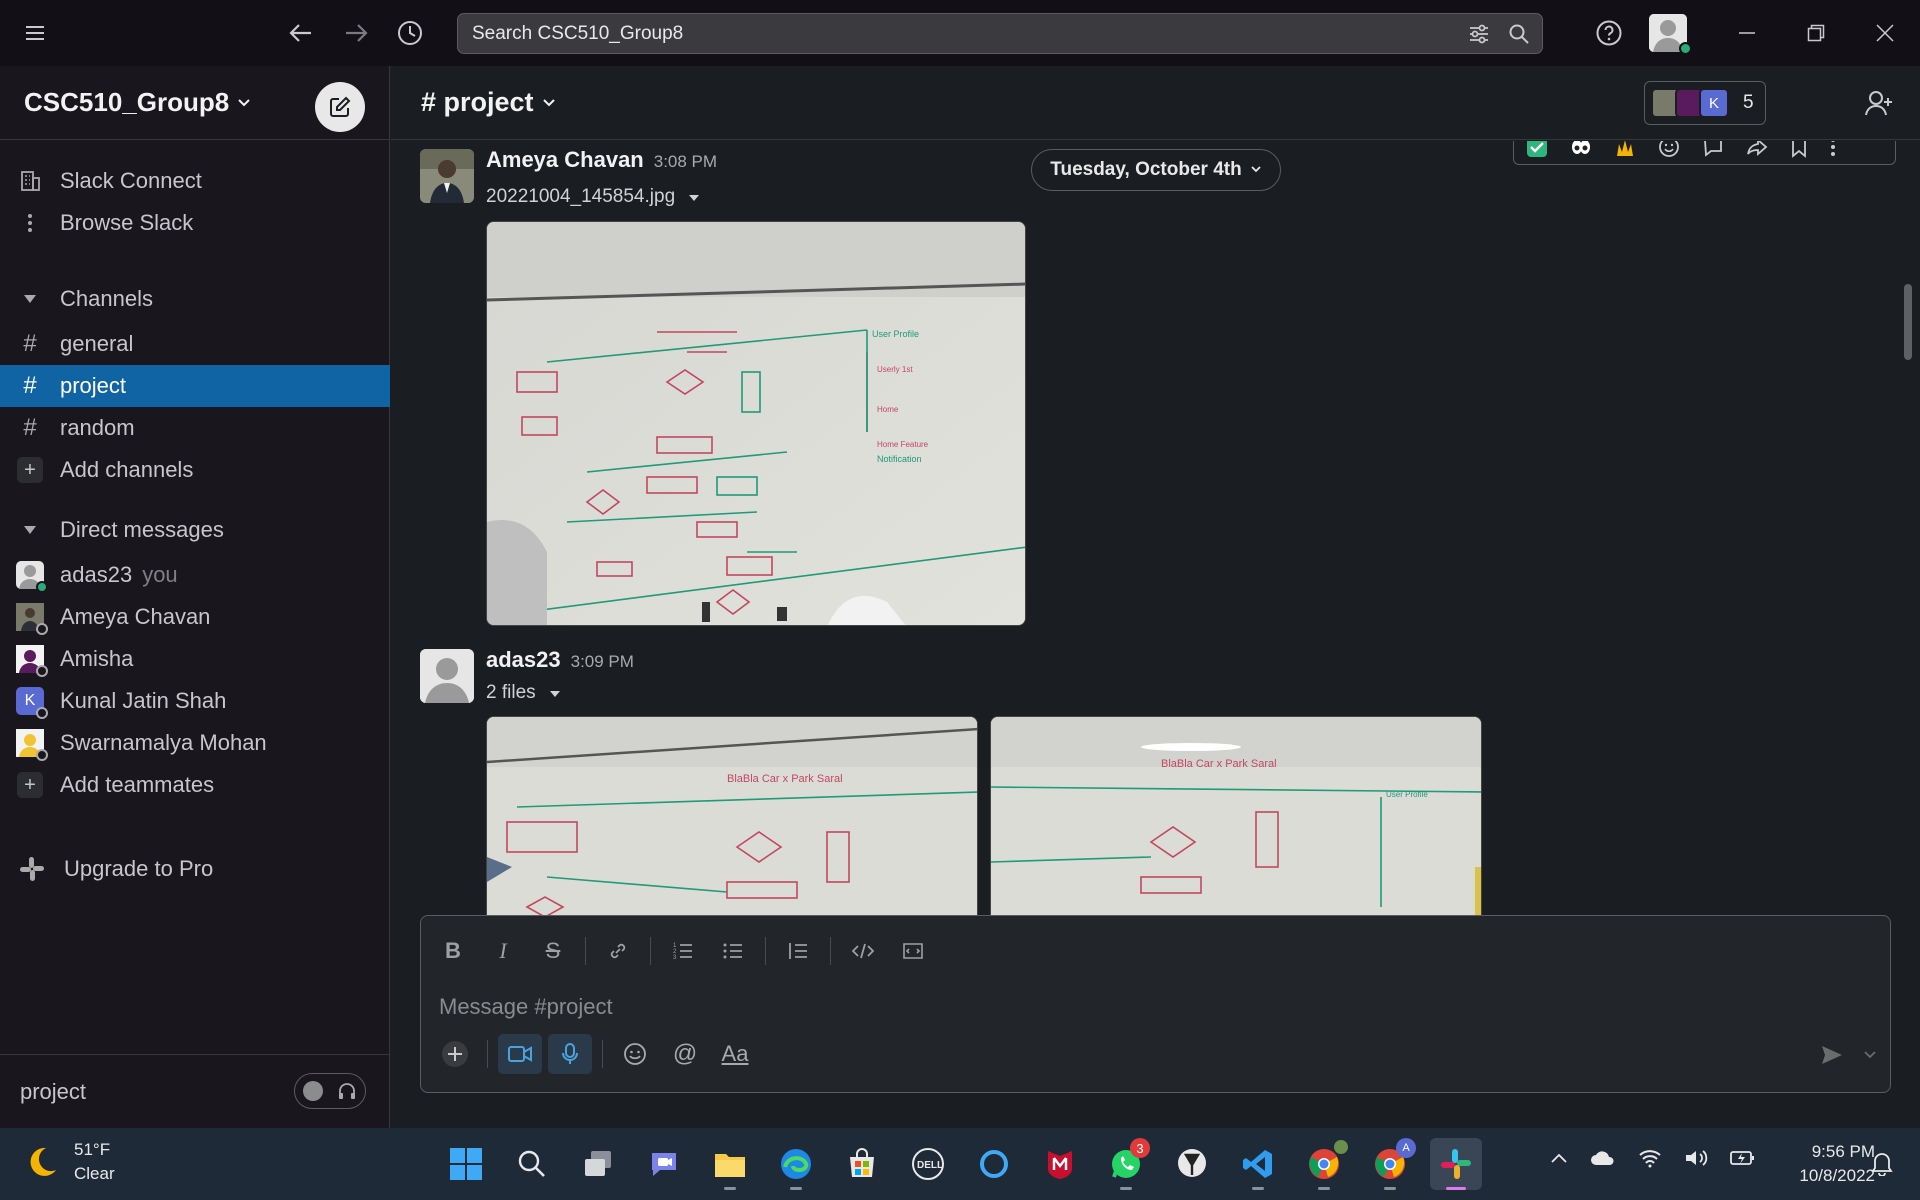 This screenshot has width=1920, height=1200. What do you see at coordinates (1609, 33) in the screenshot?
I see `help-icon` at bounding box center [1609, 33].